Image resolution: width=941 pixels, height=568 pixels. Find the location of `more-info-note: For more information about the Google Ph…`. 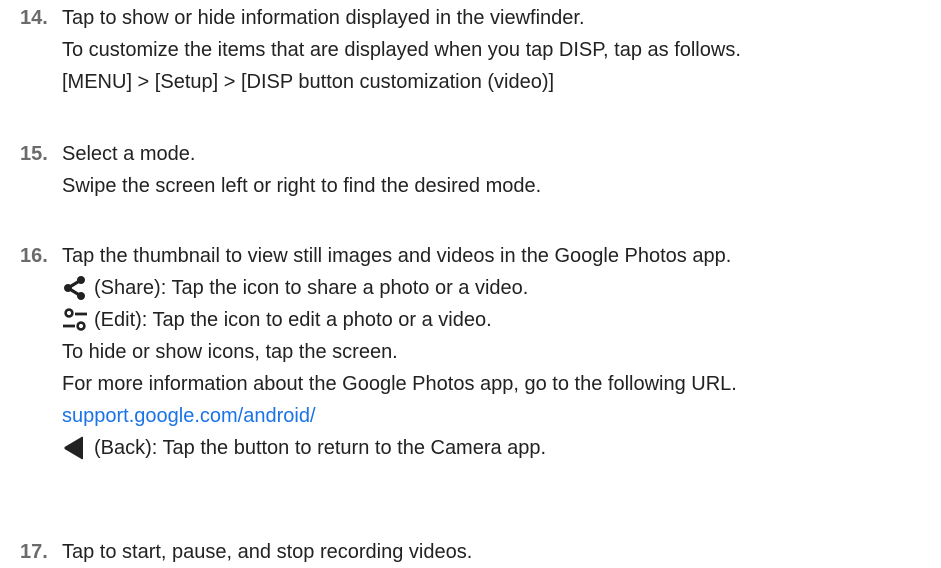

more-info-note: For more information about the Google Ph… is located at coordinates (399, 384).